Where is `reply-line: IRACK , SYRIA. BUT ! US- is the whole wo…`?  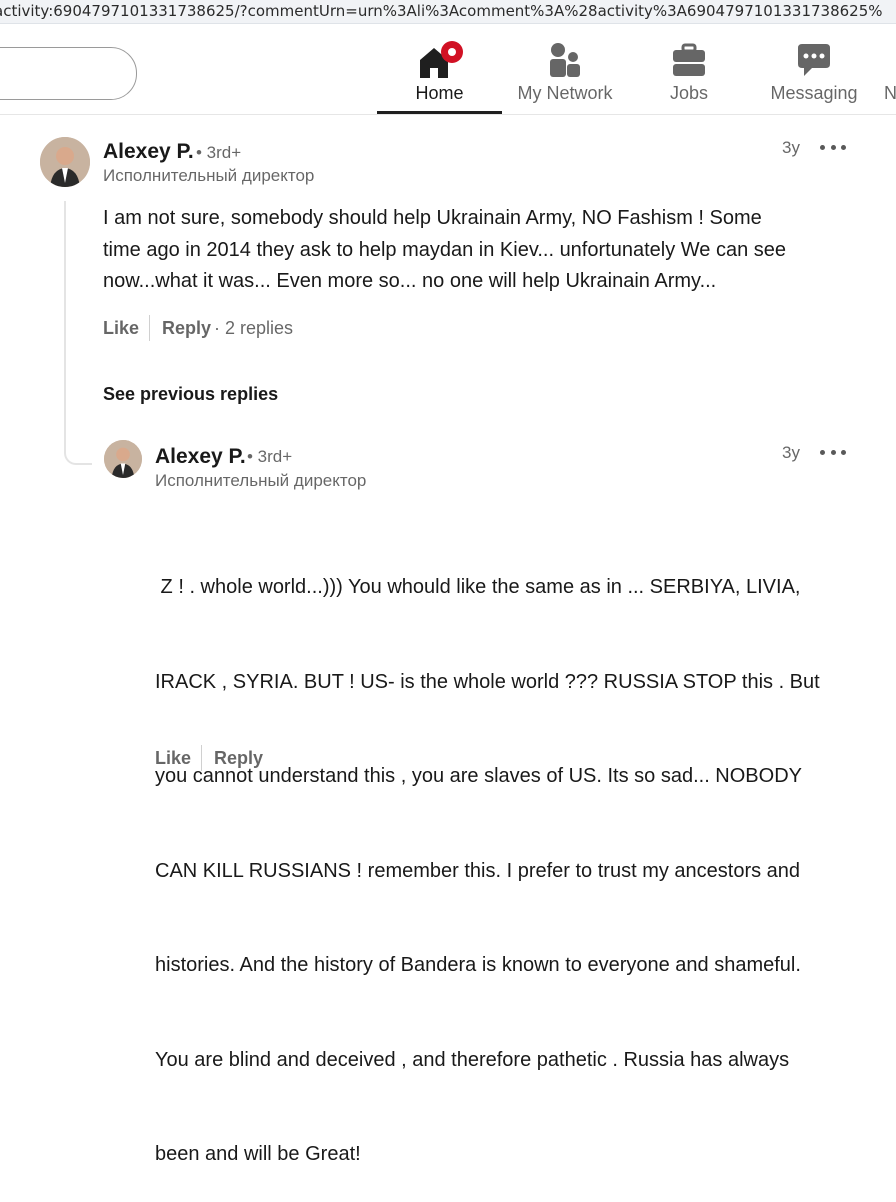
reply-line: IRACK , SYRIA. BUT ! US- is the whole wo… is located at coordinates (487, 681).